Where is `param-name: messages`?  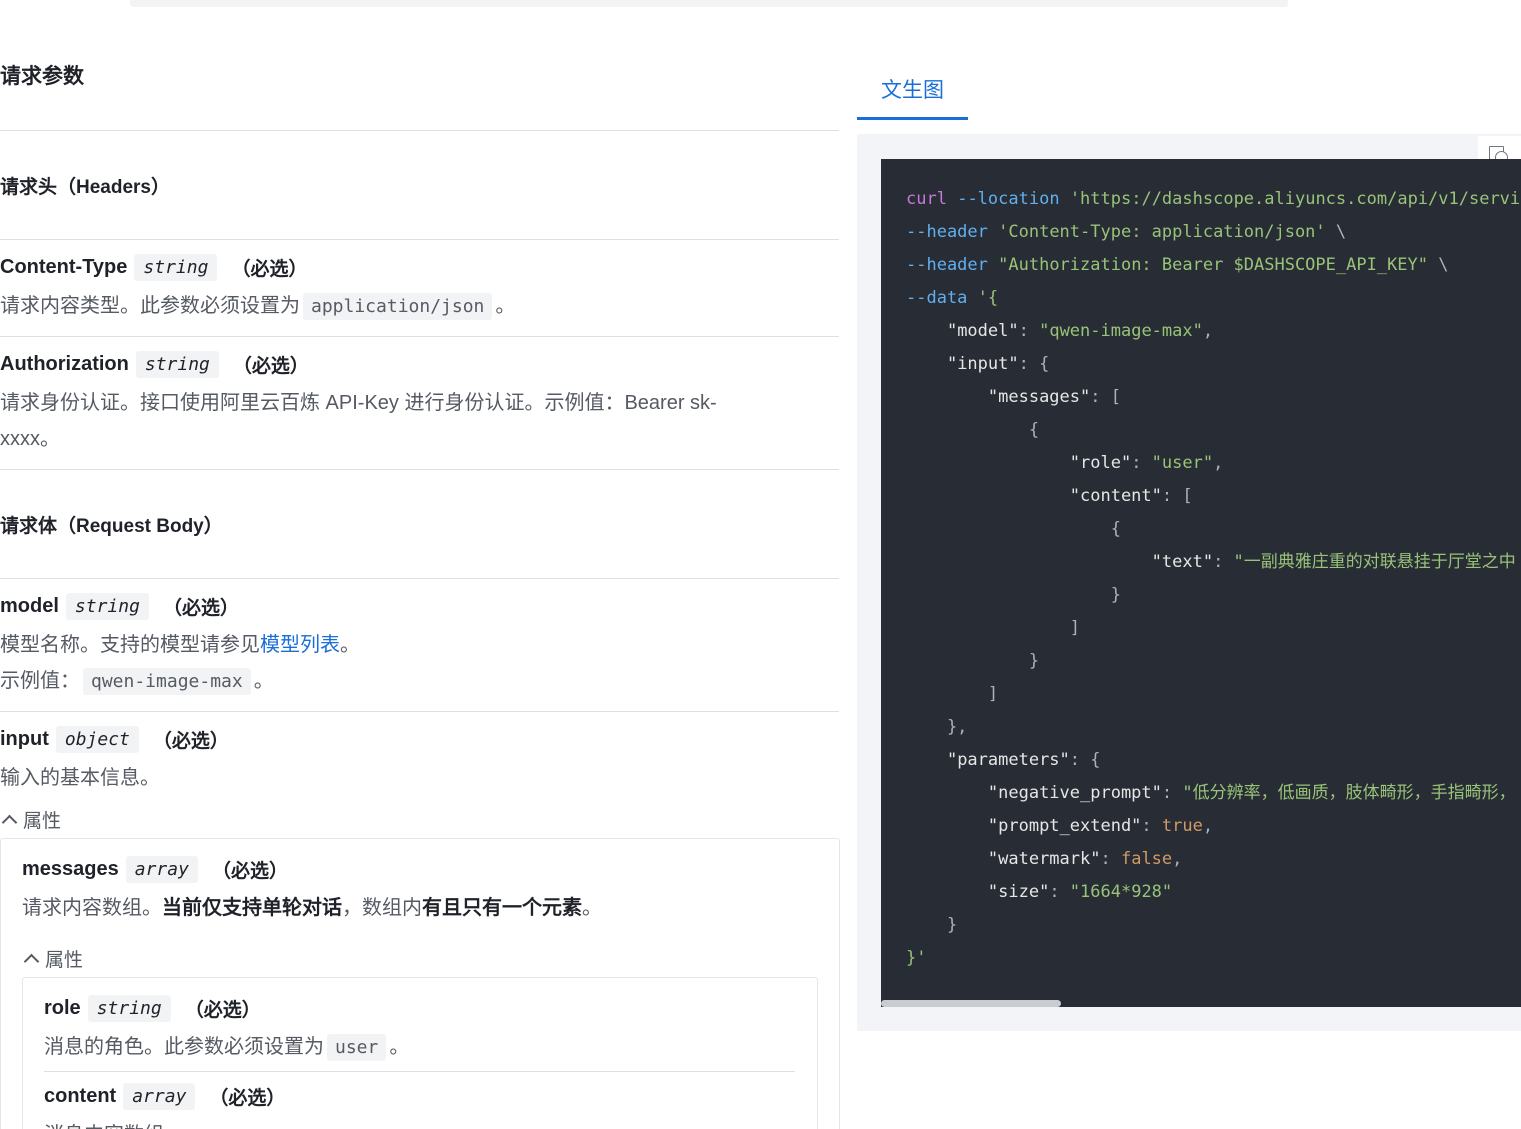
param-name: messages is located at coordinates (70, 869).